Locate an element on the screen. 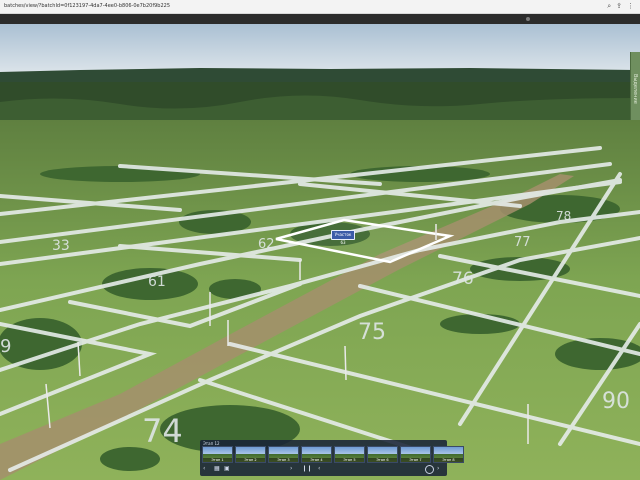  plot-label-75: 75 is located at coordinates (372, 332).